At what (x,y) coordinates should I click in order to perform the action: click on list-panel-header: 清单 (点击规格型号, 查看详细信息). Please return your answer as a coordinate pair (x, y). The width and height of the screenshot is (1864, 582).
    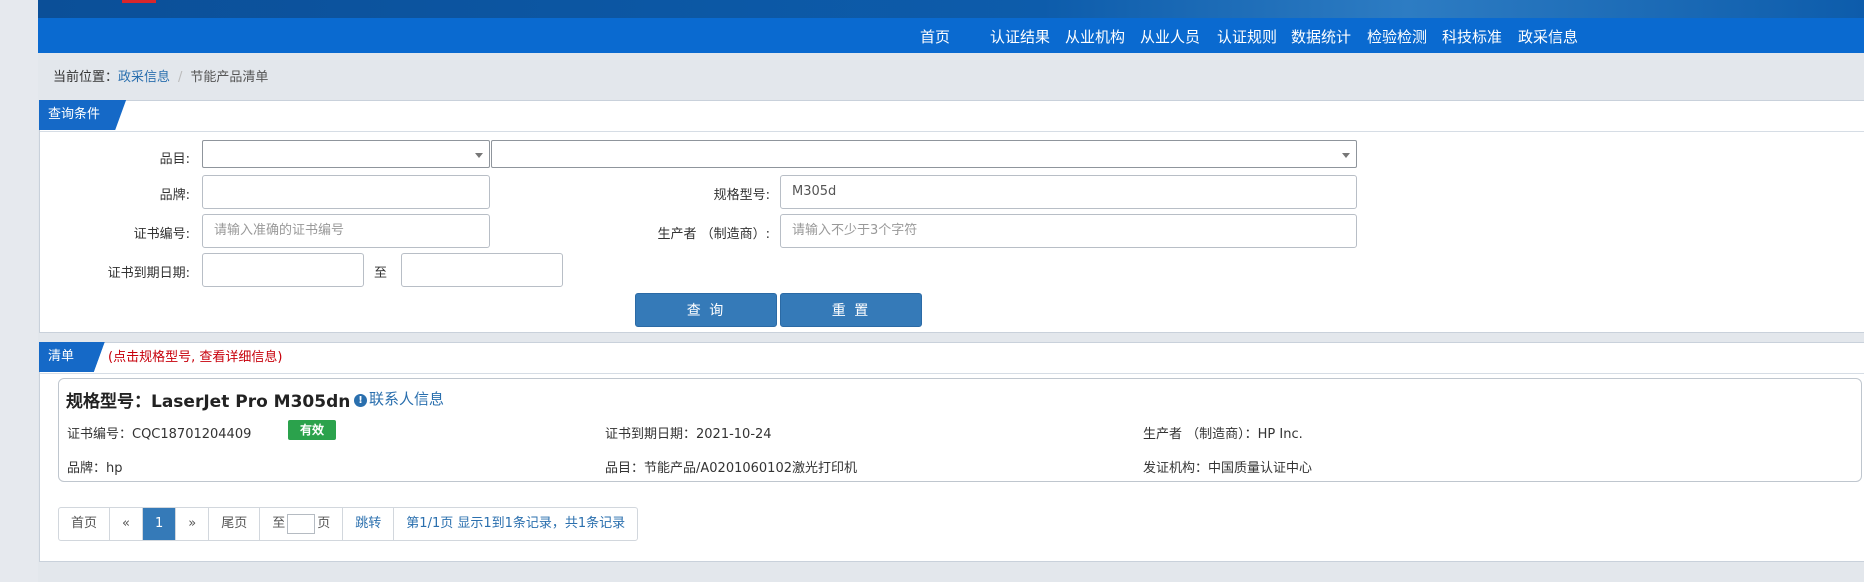
    Looking at the image, I should click on (951, 358).